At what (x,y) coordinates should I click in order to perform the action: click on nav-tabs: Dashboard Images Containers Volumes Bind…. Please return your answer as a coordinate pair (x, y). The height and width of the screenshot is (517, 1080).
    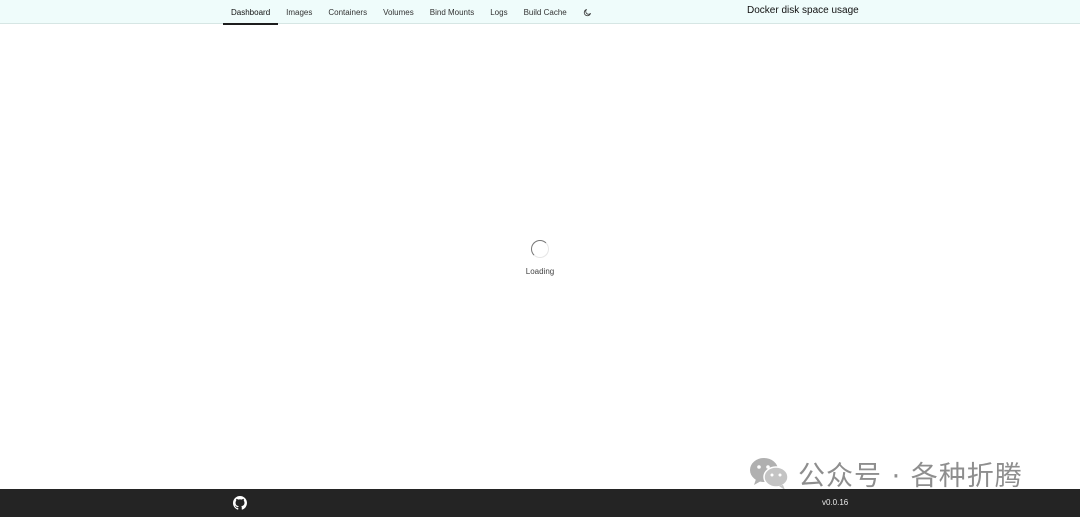
    Looking at the image, I should click on (411, 12).